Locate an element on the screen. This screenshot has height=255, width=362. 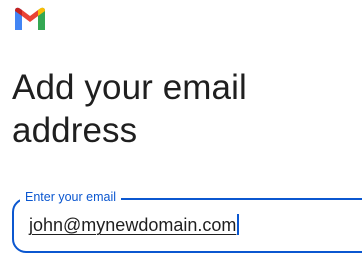
page-title-line-1: Add your email is located at coordinates (129, 87).